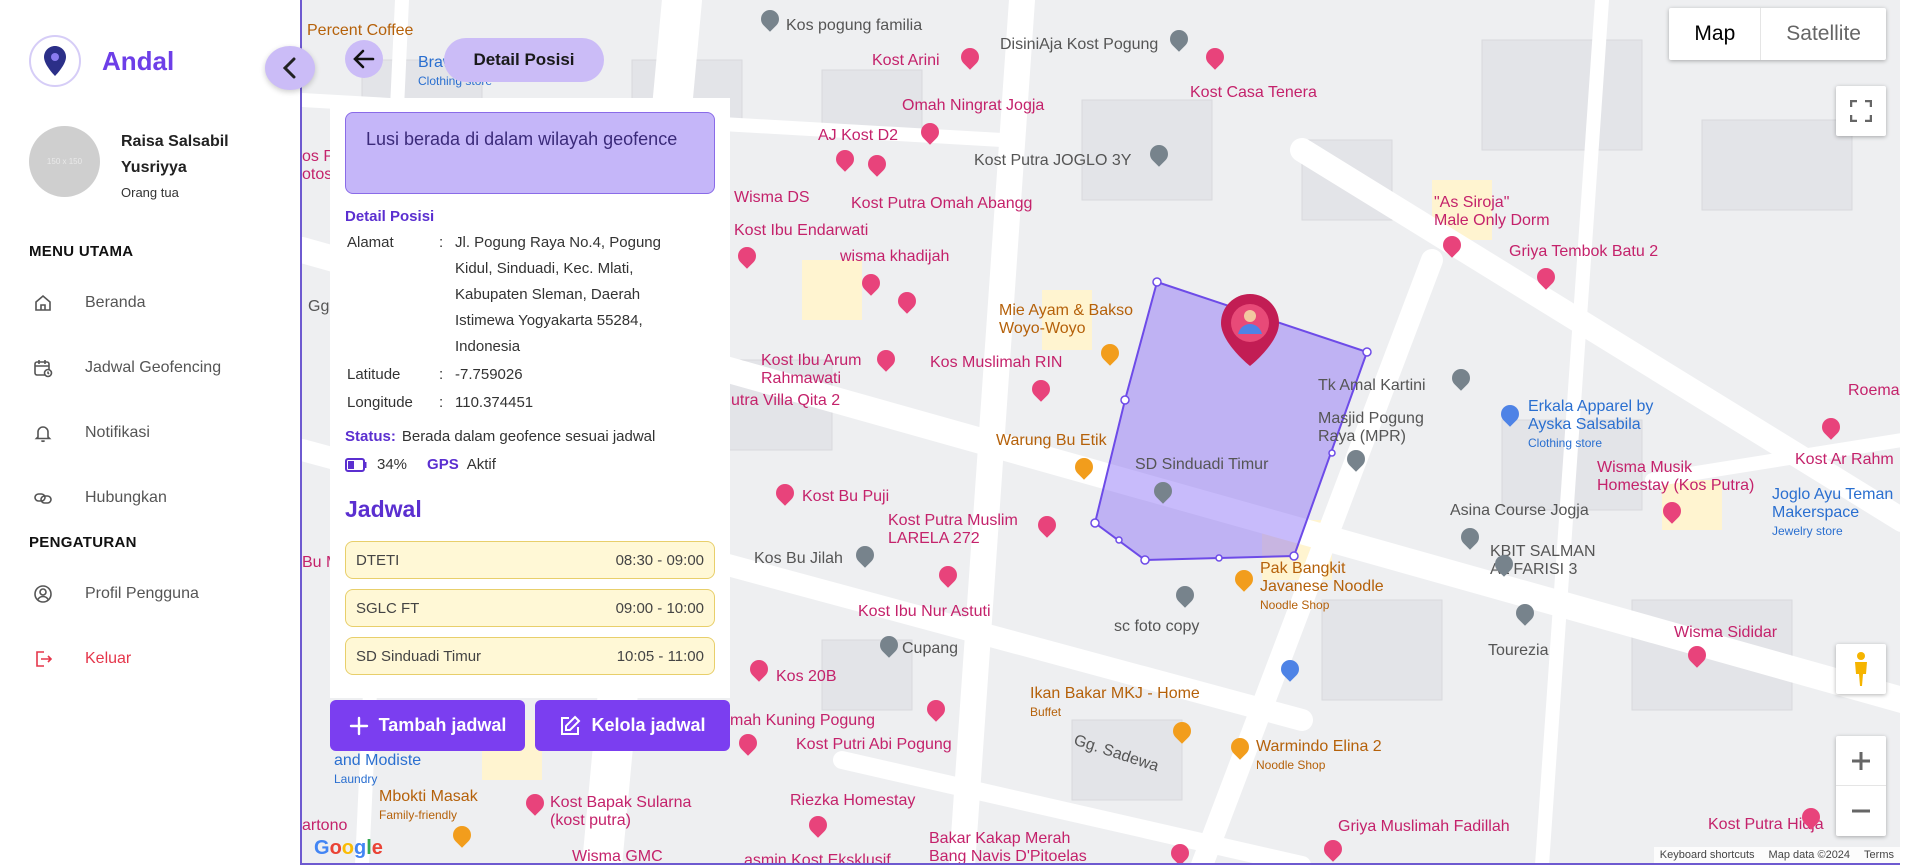 Image resolution: width=1918 pixels, height=865 pixels. What do you see at coordinates (1874, 391) in the screenshot?
I see `poi-label: Roema` at bounding box center [1874, 391].